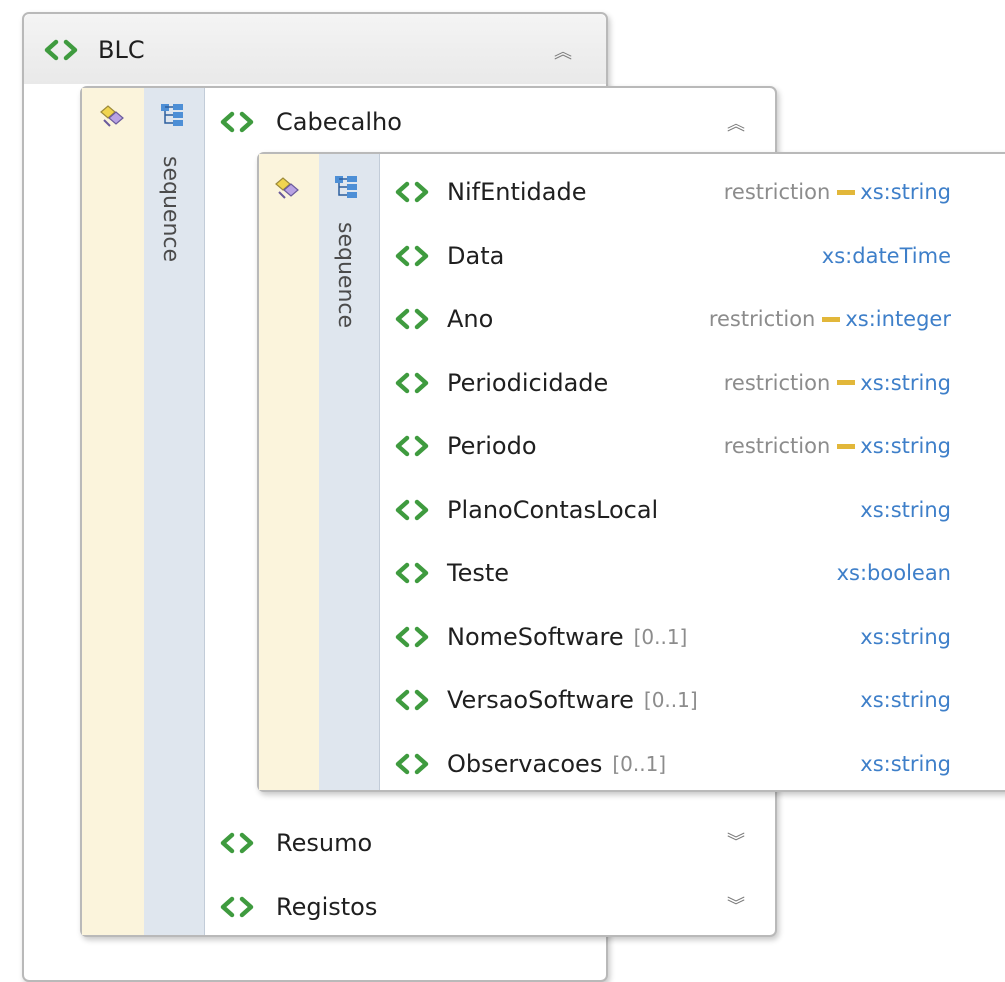 Image resolution: width=1005 pixels, height=982 pixels. Describe the element at coordinates (470, 319) in the screenshot. I see `element-name: Ano` at that location.